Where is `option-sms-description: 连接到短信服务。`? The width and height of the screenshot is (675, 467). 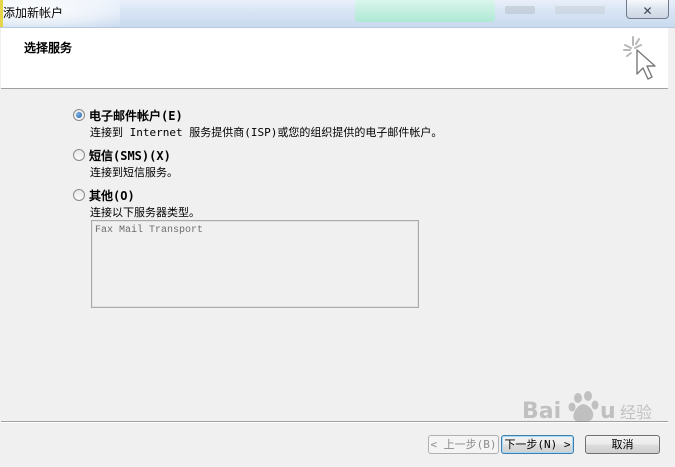 option-sms-description: 连接到短信服务。 is located at coordinates (134, 172).